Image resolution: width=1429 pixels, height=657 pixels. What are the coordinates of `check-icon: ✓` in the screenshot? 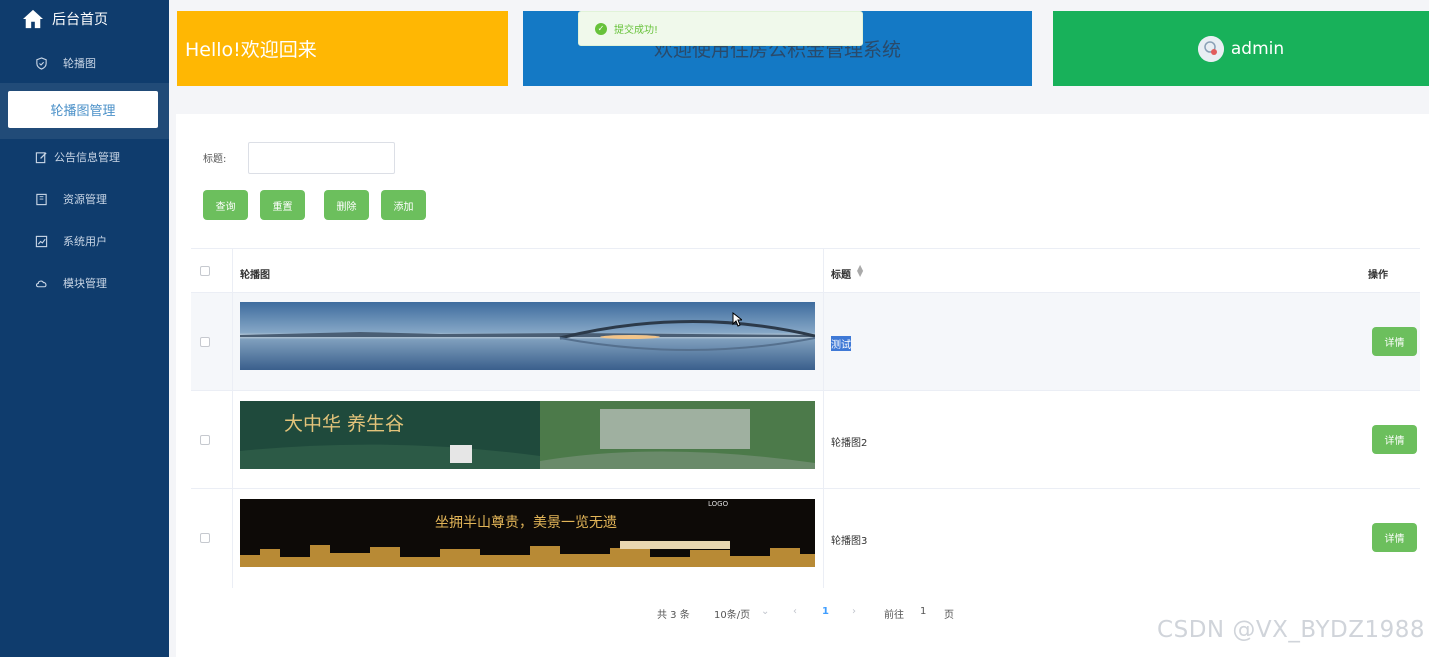 It's located at (601, 28).